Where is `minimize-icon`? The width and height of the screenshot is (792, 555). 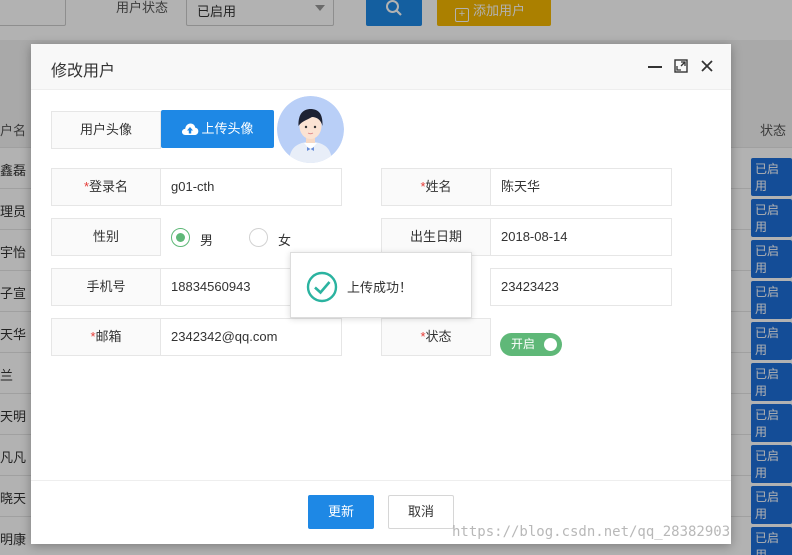
minimize-icon is located at coordinates (655, 67).